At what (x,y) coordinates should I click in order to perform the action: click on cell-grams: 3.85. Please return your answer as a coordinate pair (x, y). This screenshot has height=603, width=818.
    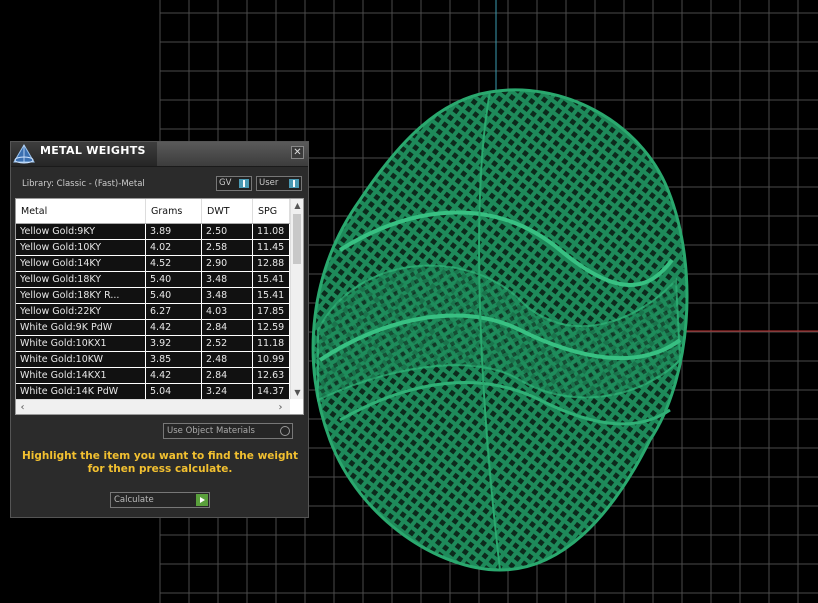
    Looking at the image, I should click on (174, 359).